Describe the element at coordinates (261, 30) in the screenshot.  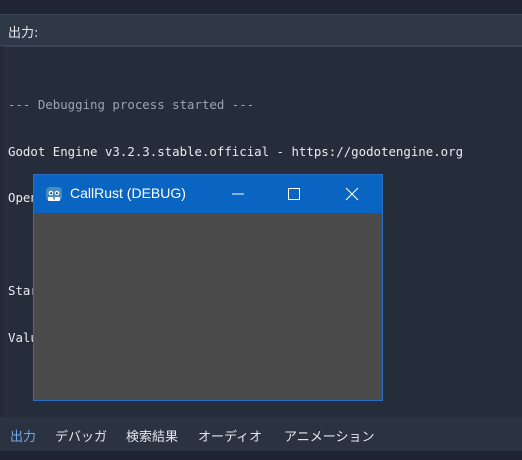
I see `output-panel-header: 出力:` at that location.